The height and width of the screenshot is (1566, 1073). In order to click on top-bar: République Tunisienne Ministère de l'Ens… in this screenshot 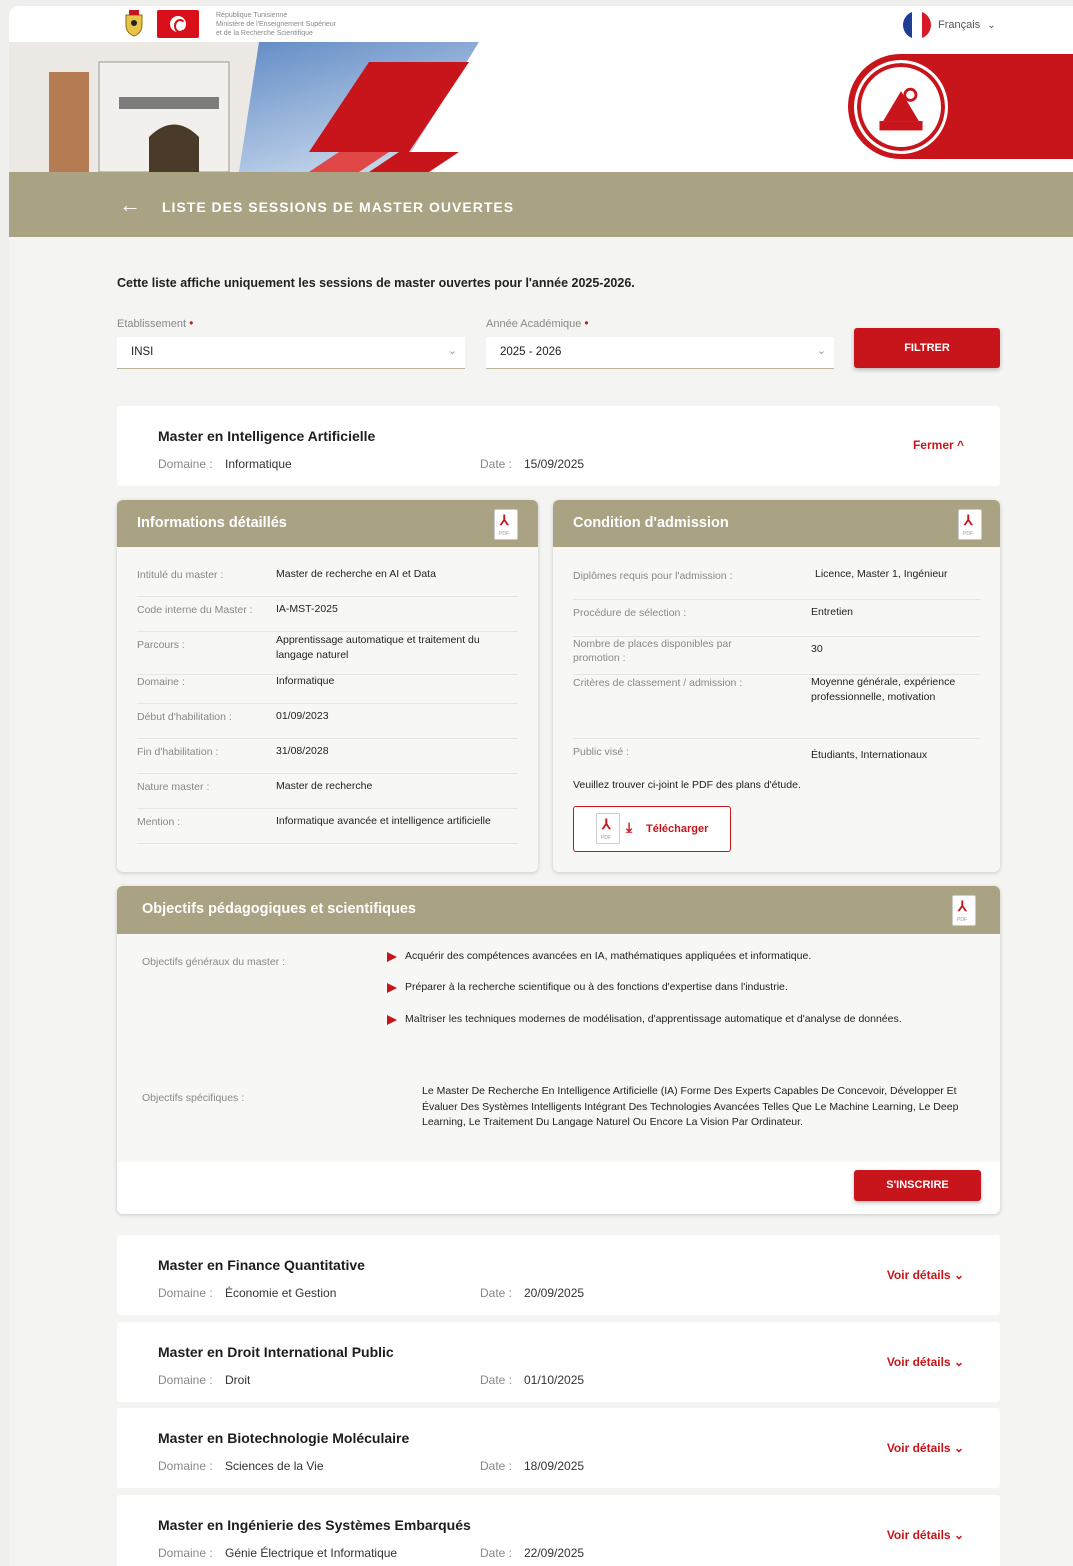, I will do `click(541, 24)`.